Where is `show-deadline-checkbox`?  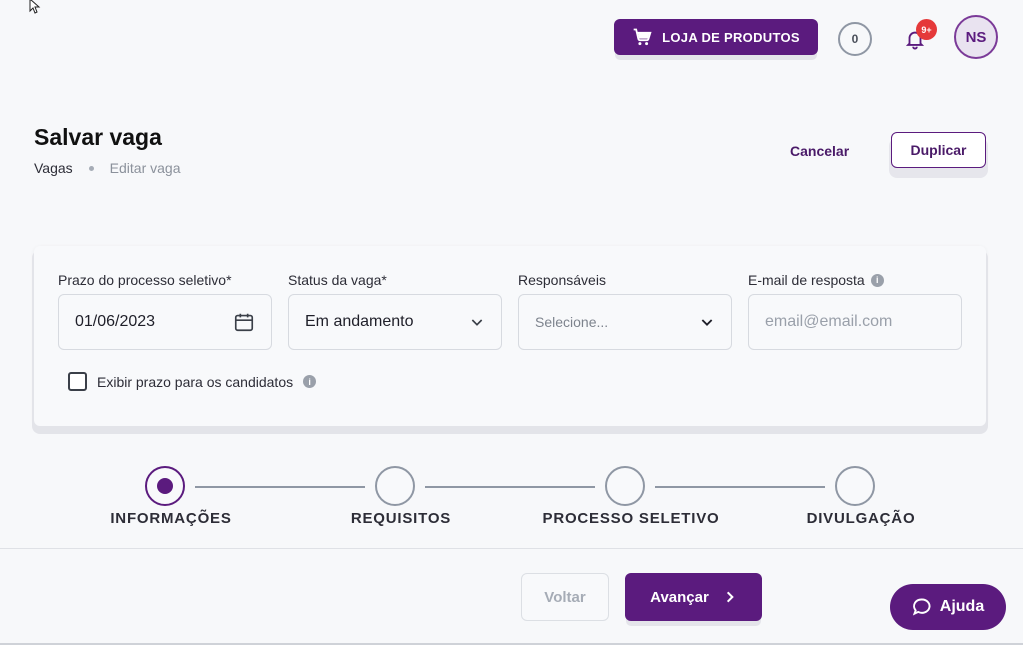 show-deadline-checkbox is located at coordinates (77, 381).